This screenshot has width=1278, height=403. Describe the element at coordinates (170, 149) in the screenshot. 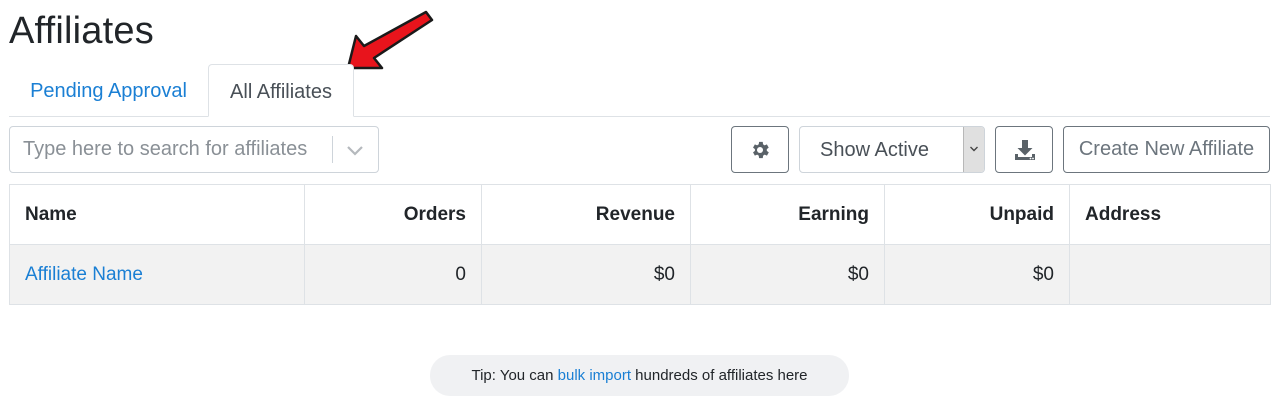

I see `search-input` at that location.